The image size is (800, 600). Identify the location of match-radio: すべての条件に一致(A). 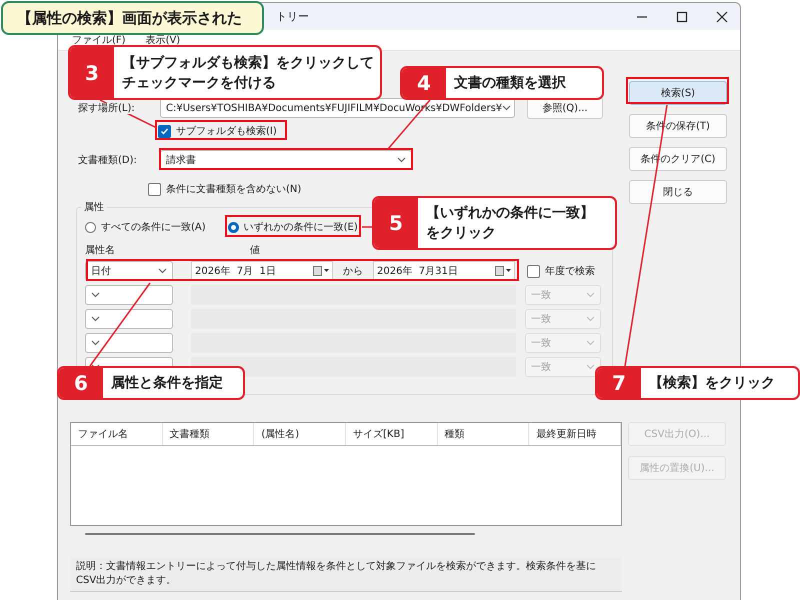
(145, 227).